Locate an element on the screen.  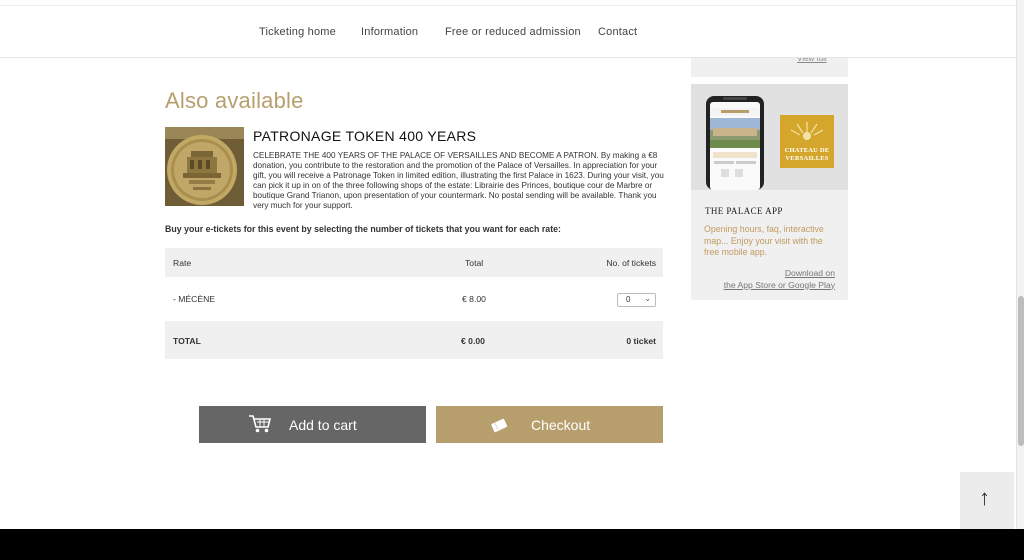
table-row: - MÉCÈNE € 8.00 0 ⌄ is located at coordinates (414, 299).